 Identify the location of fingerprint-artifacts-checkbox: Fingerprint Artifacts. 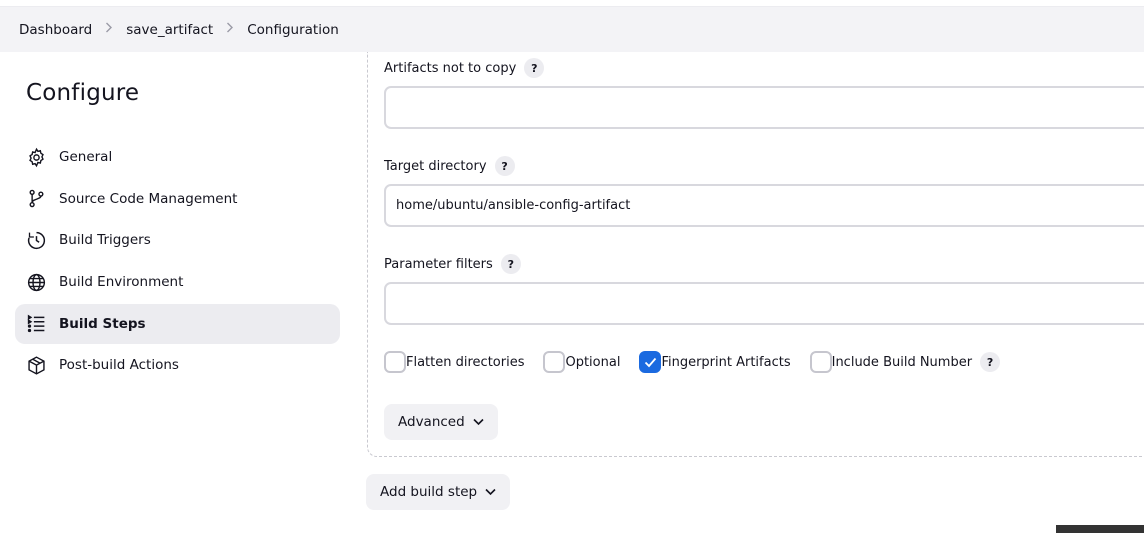
(715, 362).